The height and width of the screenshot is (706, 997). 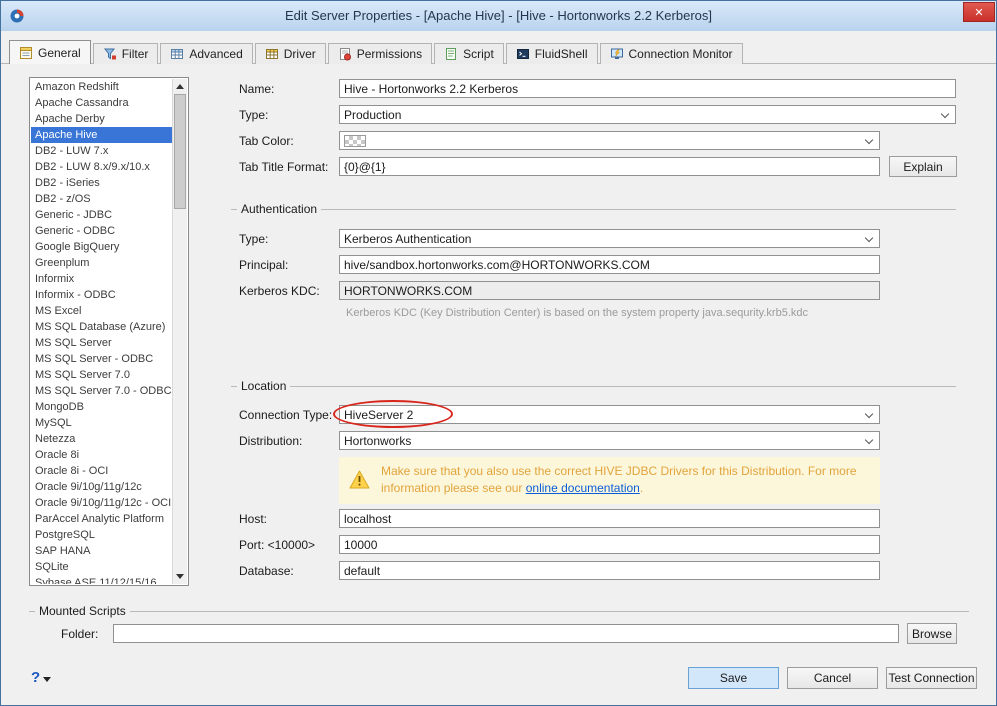 I want to click on principal-input, so click(x=609, y=264).